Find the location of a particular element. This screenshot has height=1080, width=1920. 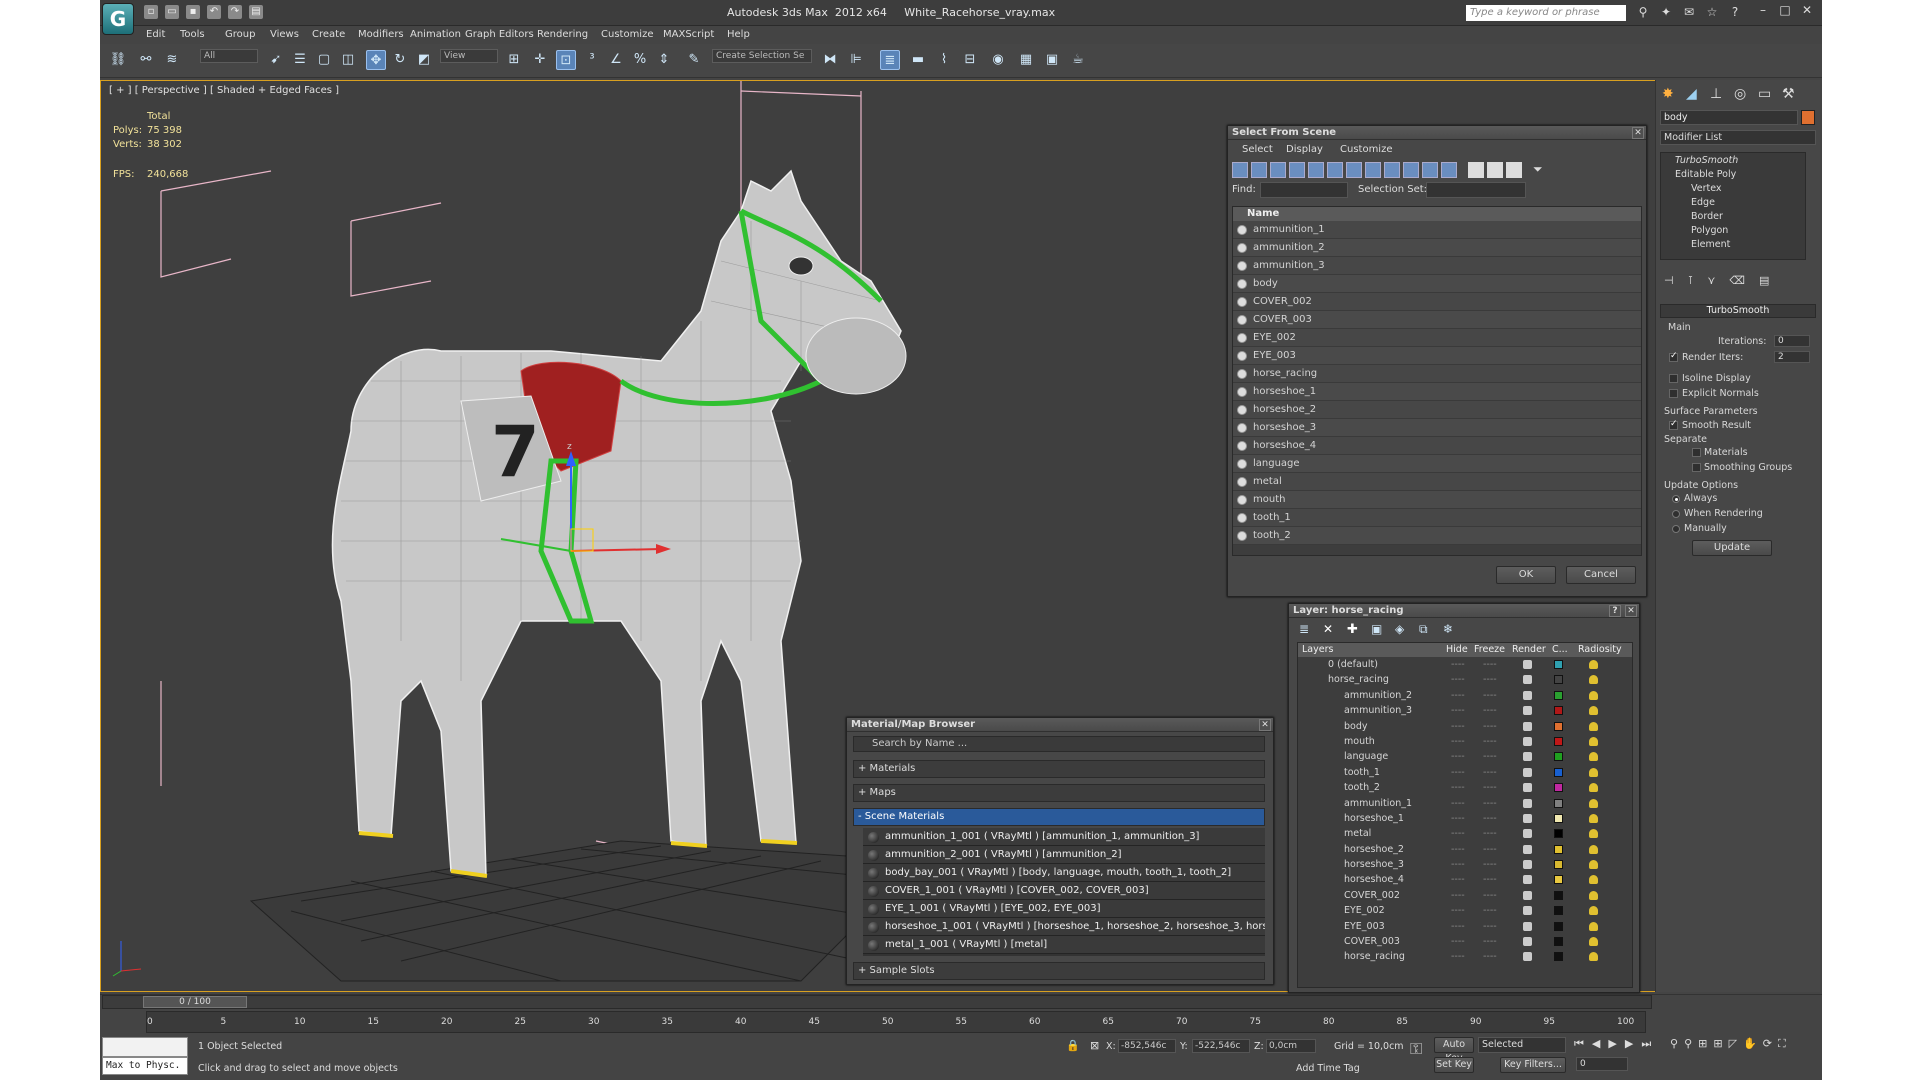

menu-create: Create is located at coordinates (328, 34).